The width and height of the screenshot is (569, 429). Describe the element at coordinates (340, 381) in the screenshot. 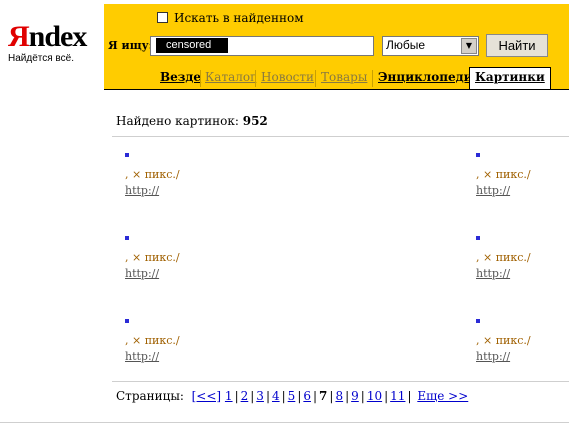

I see `pager-divider` at that location.